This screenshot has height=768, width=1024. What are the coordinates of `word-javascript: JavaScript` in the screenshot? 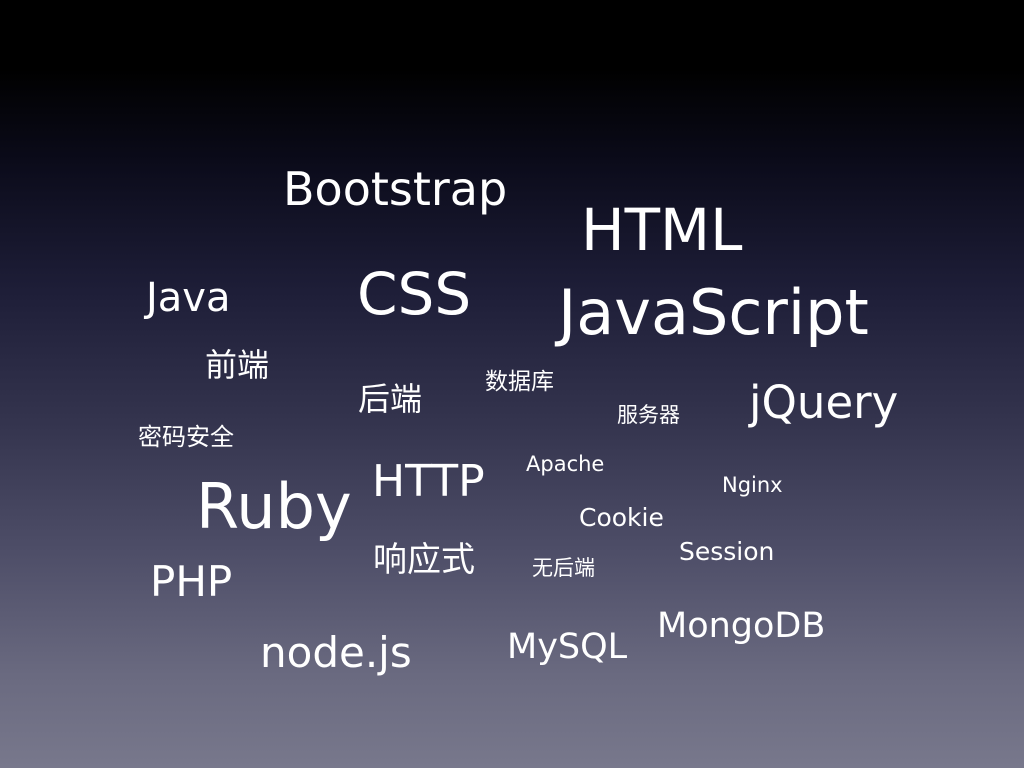 It's located at (713, 312).